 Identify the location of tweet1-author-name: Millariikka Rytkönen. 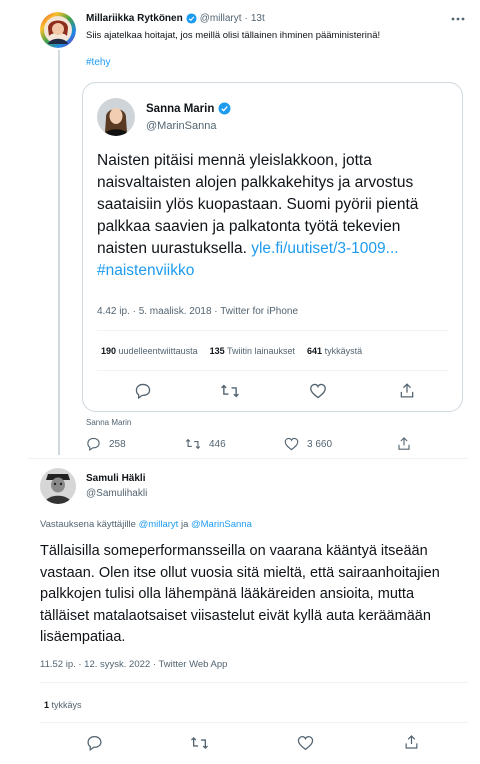
(134, 18).